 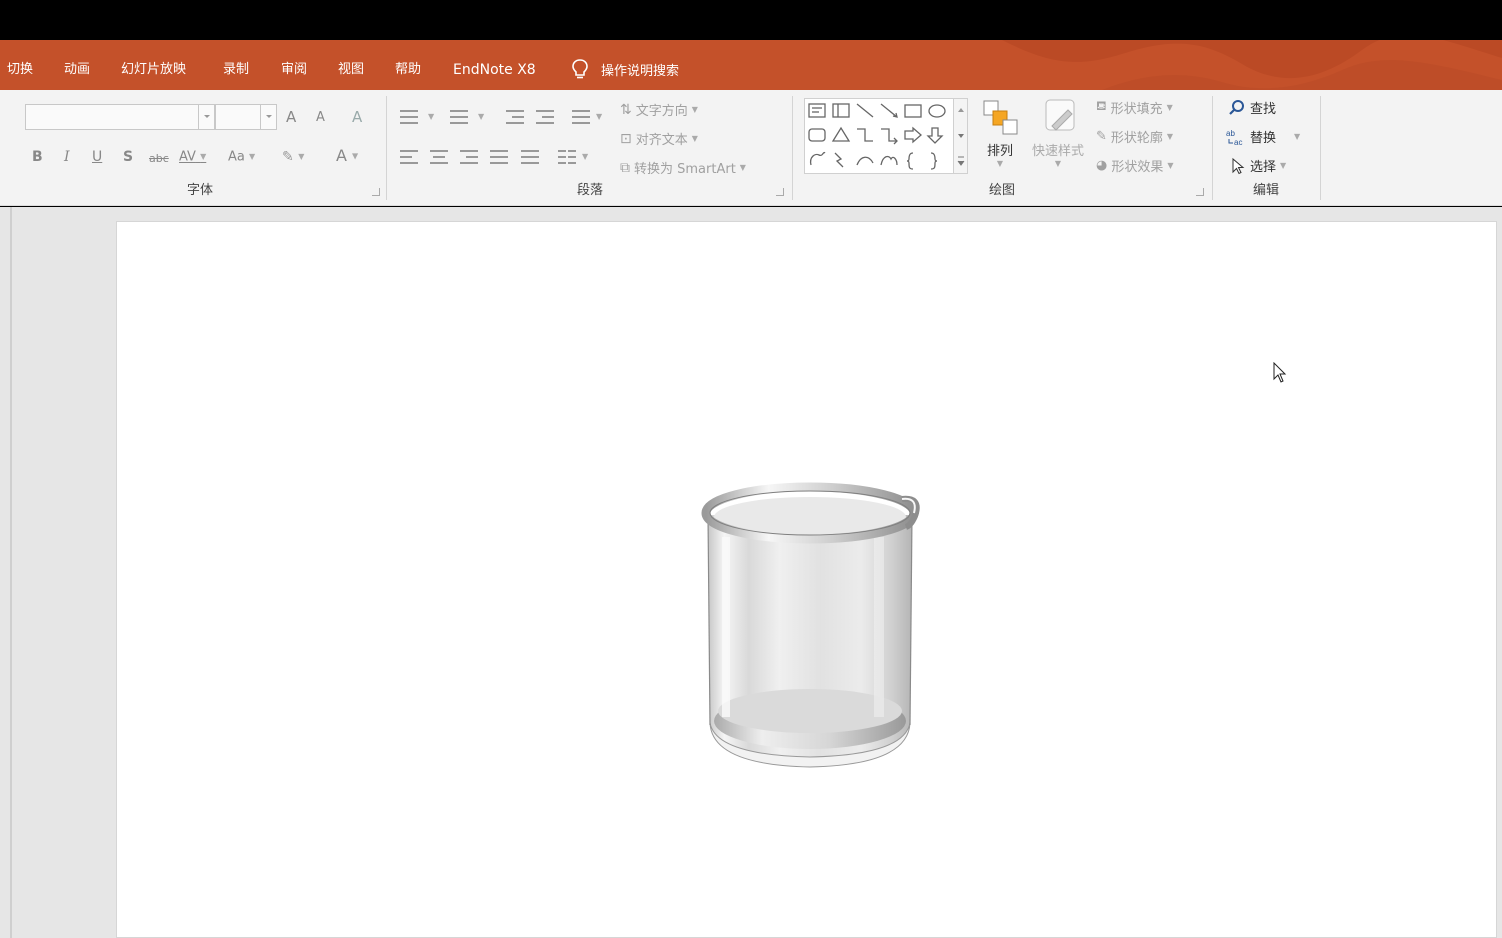 What do you see at coordinates (589, 190) in the screenshot?
I see `paragraph-group-label: 段落` at bounding box center [589, 190].